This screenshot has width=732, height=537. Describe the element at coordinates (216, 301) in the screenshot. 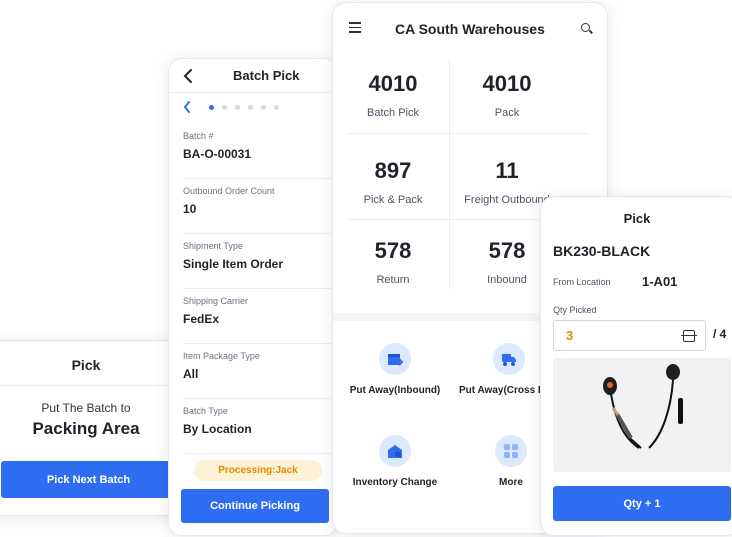

I see `field-label: Shipping Carrier` at that location.